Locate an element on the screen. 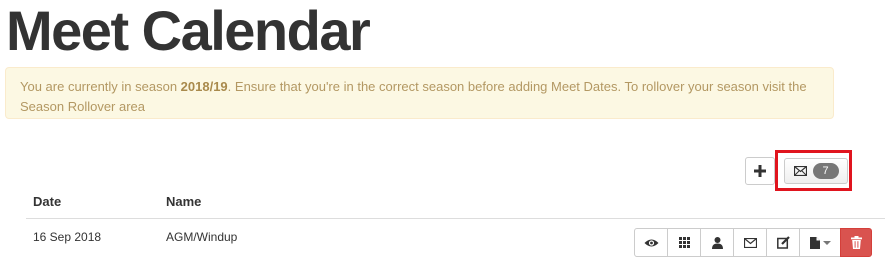 This screenshot has width=889, height=263. page-title: Meet Calendar is located at coordinates (188, 31).